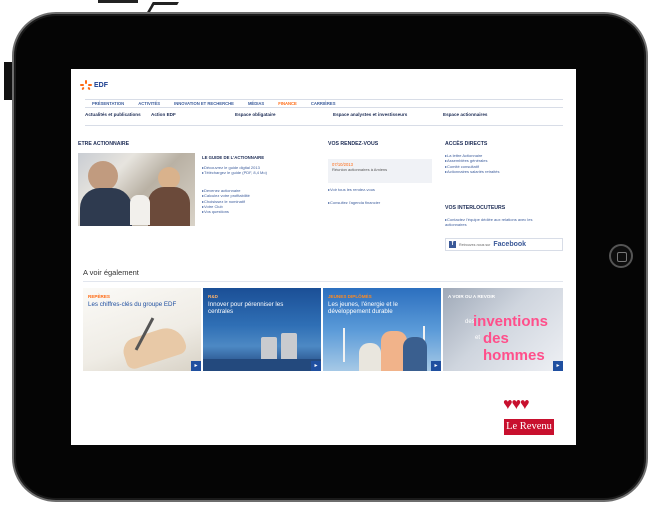 Image resolution: width=651 pixels, height=505 pixels. I want to click on tile-word: des hommes, so click(514, 347).